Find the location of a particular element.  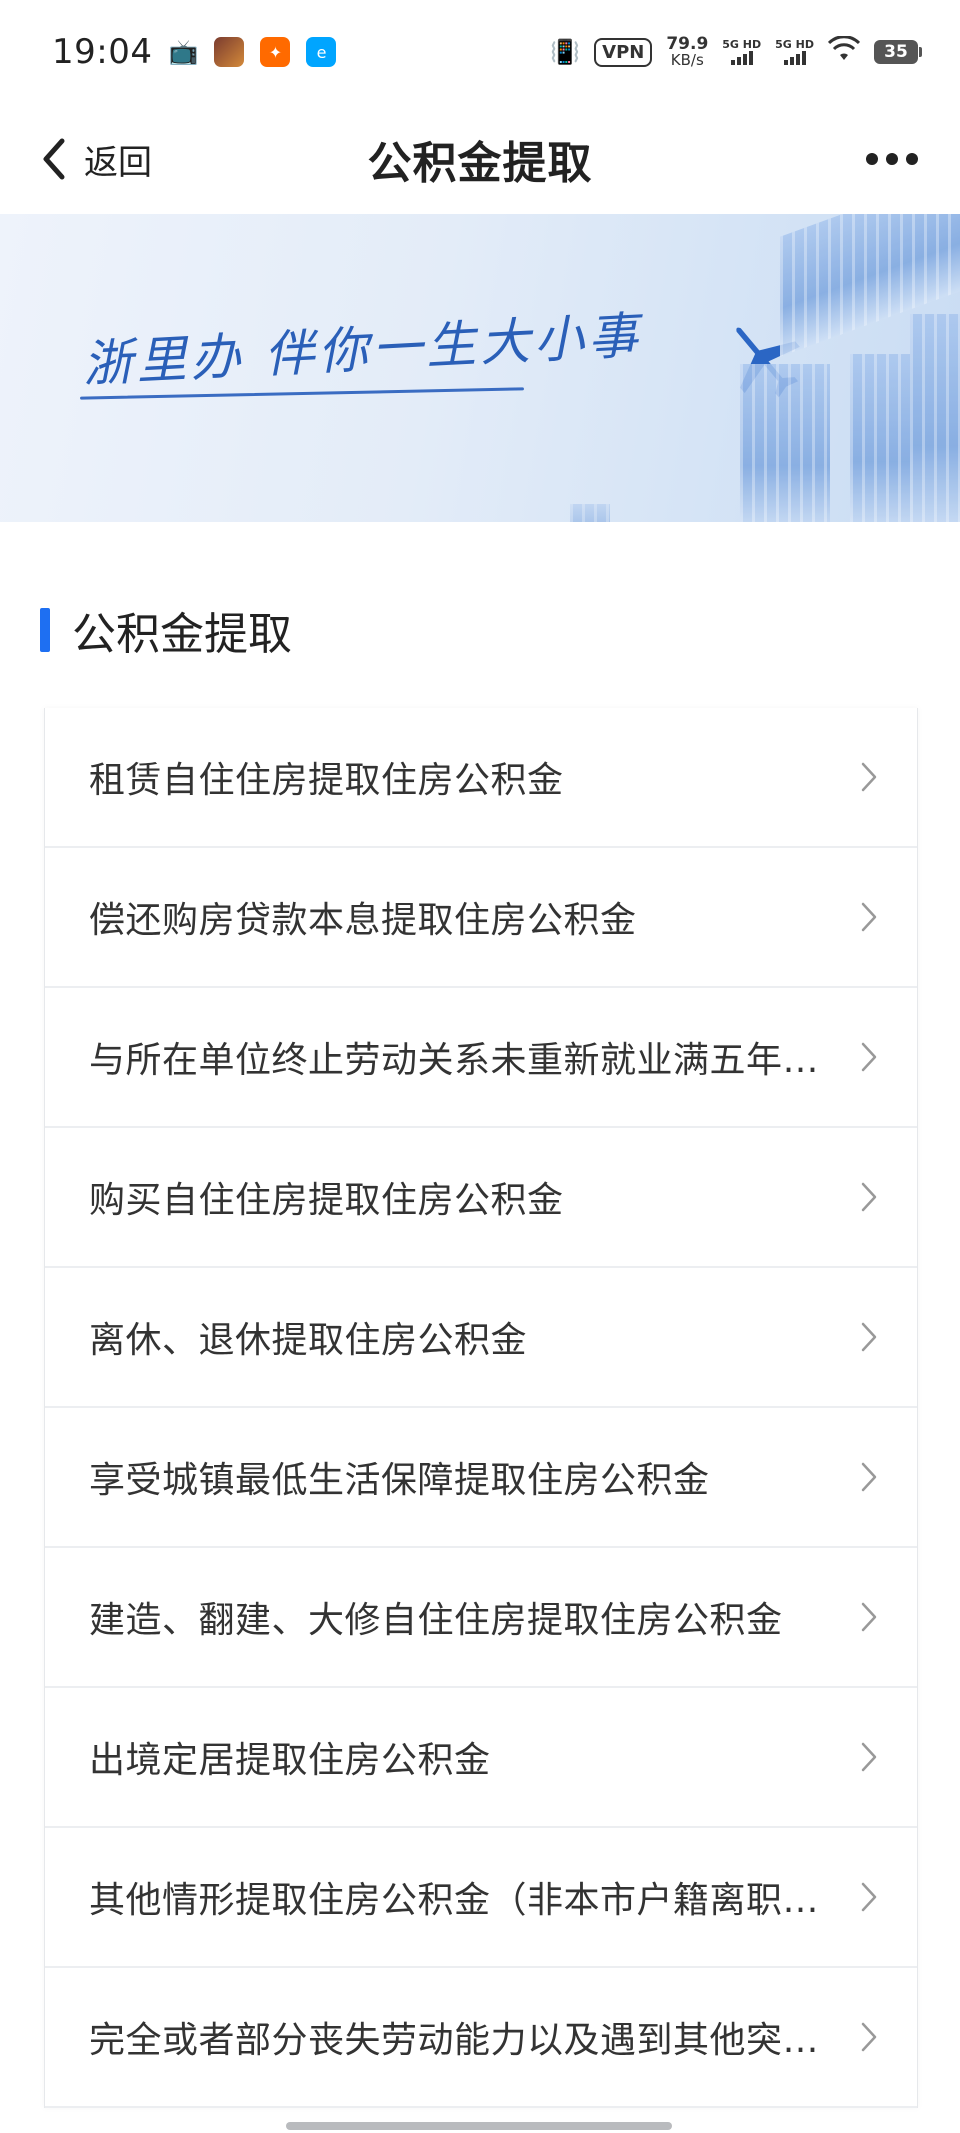

vibrate-icon: 📳 is located at coordinates (565, 52).